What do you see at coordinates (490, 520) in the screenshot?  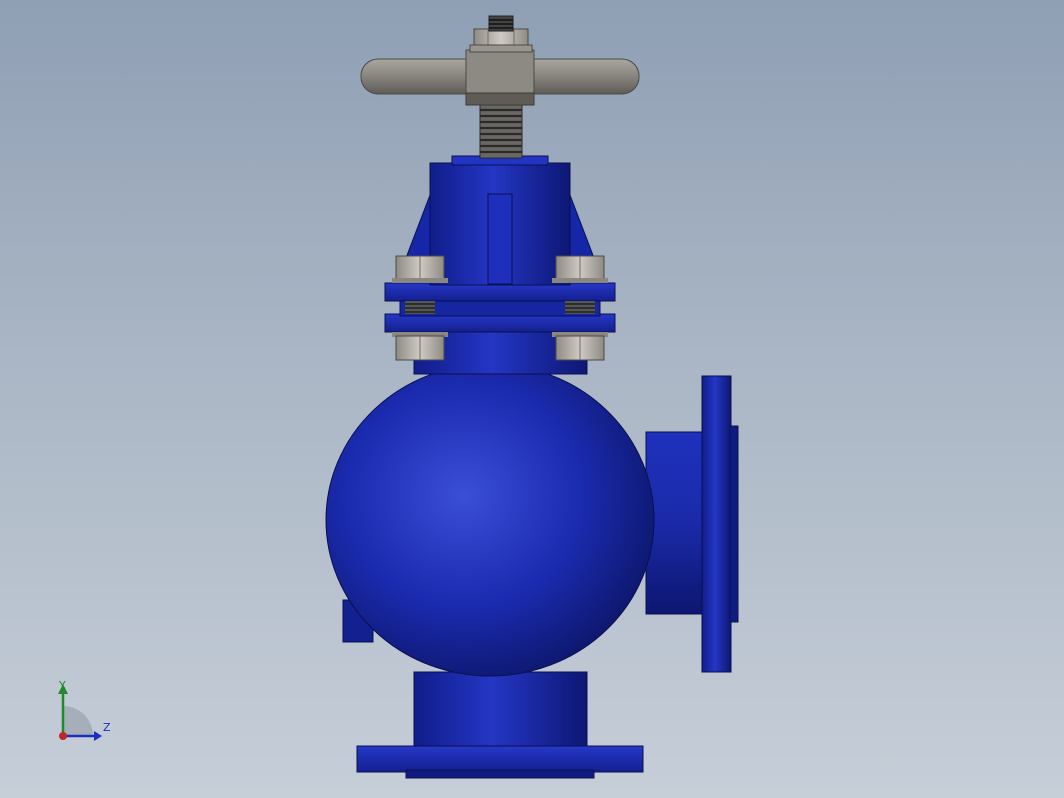 I see `valve-body-sphere` at bounding box center [490, 520].